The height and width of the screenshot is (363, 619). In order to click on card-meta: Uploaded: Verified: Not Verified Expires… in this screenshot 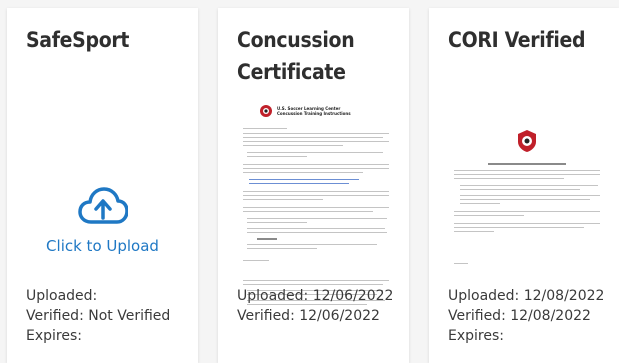, I will do `click(98, 316)`.